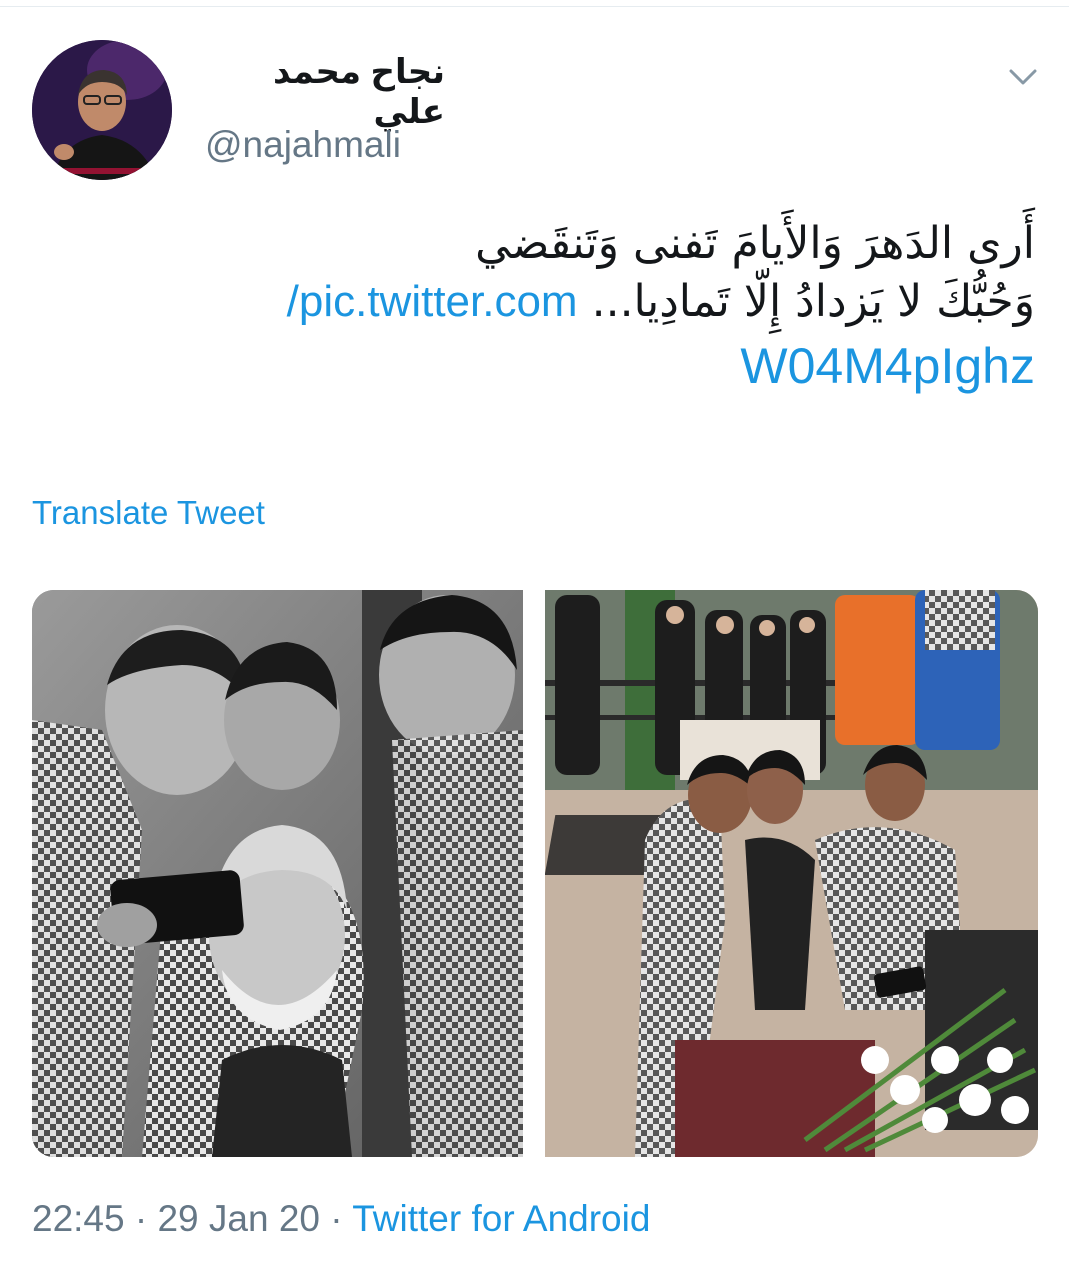 Image resolution: width=1069 pixels, height=1280 pixels. What do you see at coordinates (238, 1218) in the screenshot?
I see `tweet-date: 29 Jan 20` at bounding box center [238, 1218].